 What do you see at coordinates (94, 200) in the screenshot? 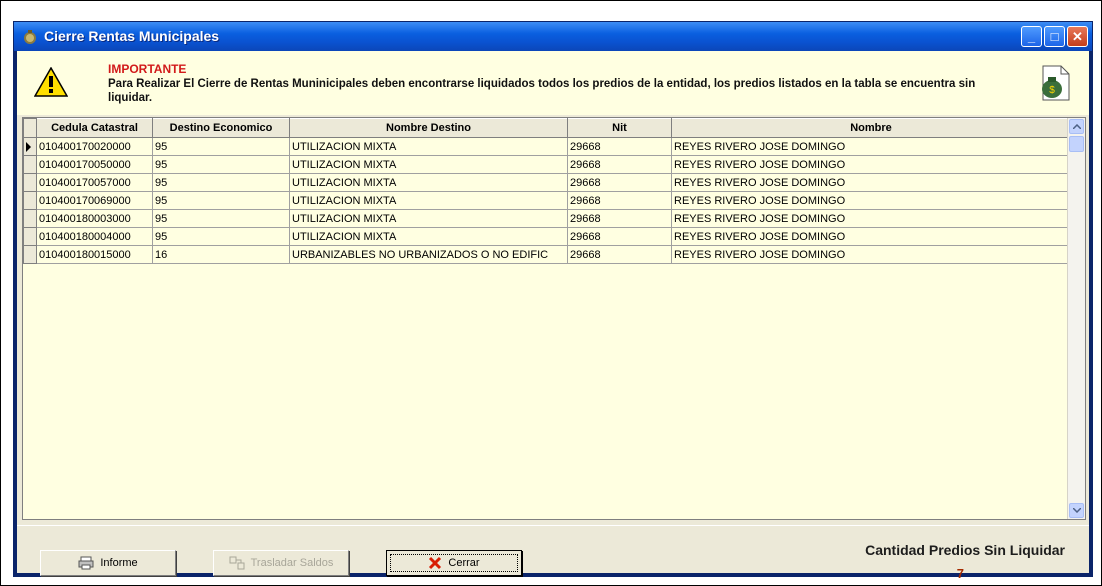
I see `cell-cedula: 010400170069000` at bounding box center [94, 200].